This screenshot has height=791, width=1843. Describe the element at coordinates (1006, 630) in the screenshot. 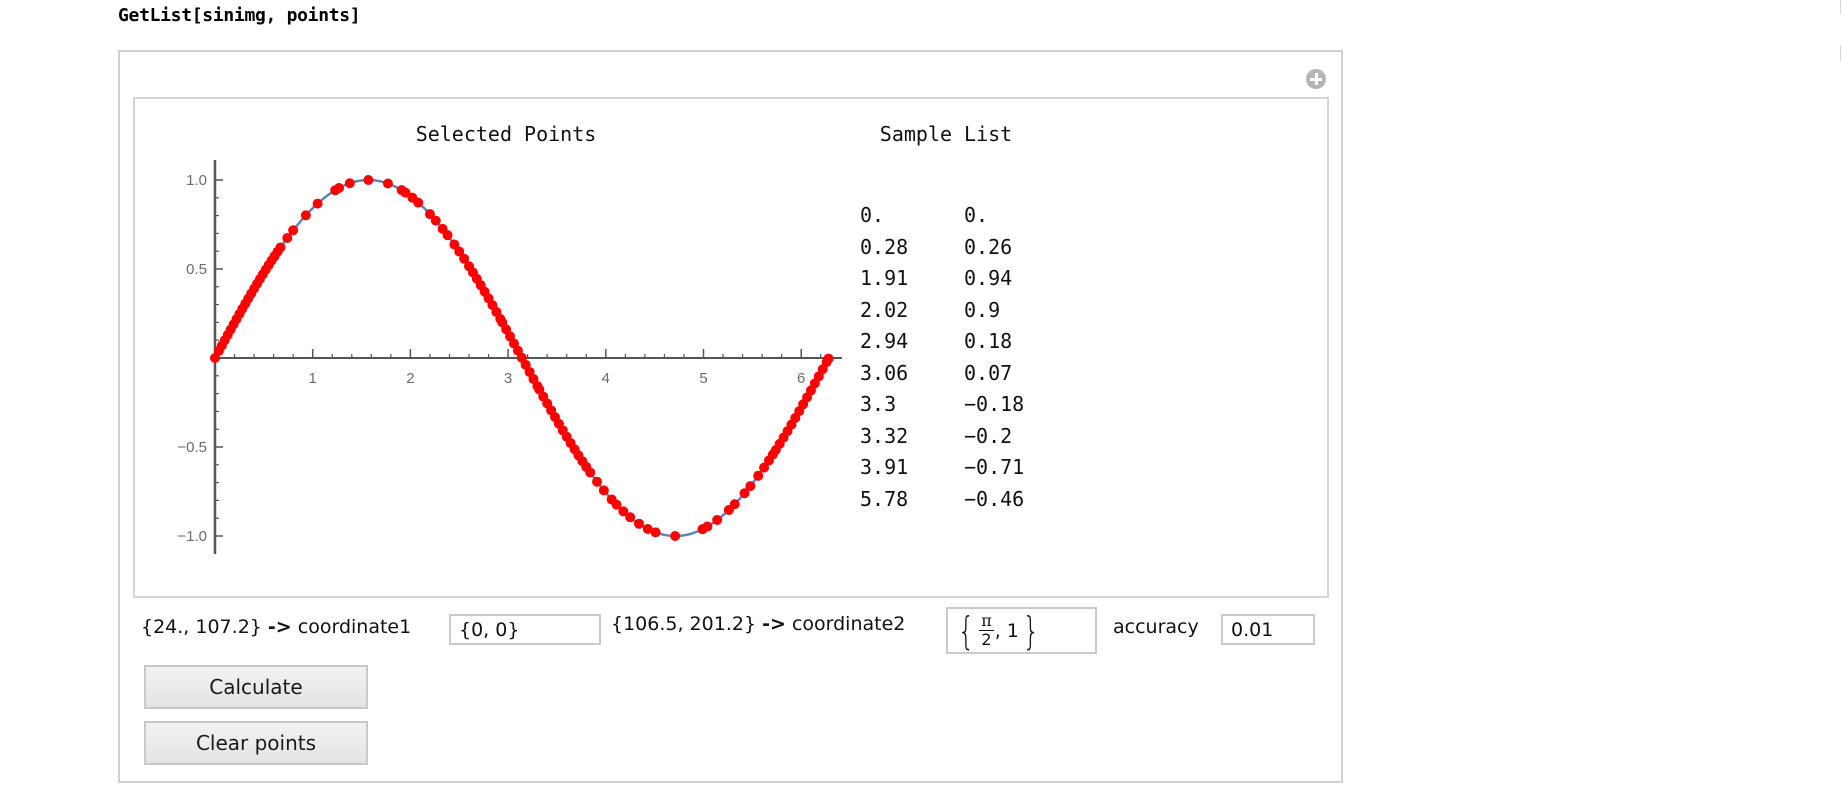

I see `coordinate2-rest: , 1` at that location.